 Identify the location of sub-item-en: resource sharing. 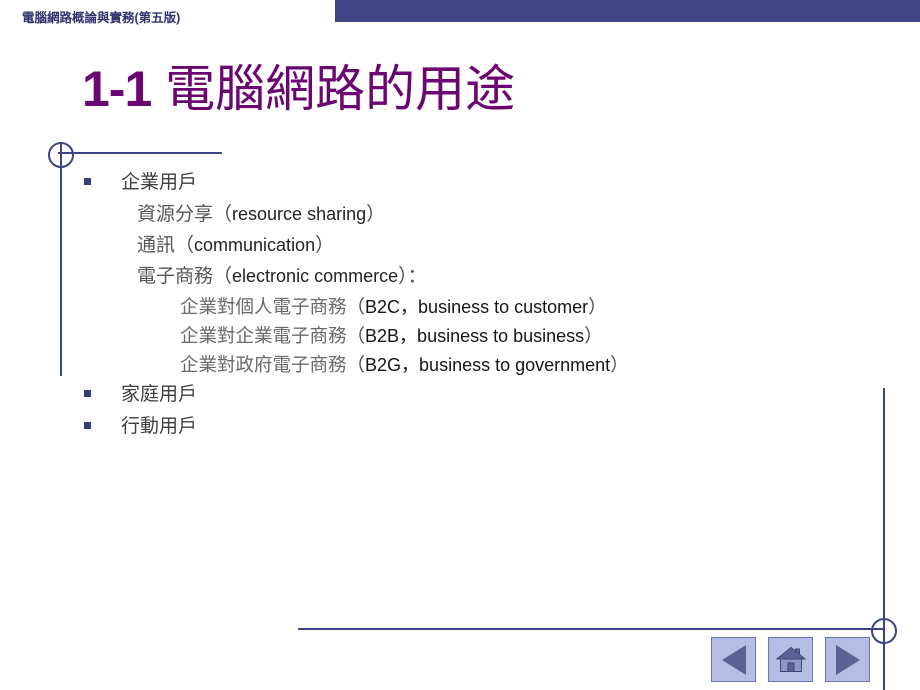
(299, 214).